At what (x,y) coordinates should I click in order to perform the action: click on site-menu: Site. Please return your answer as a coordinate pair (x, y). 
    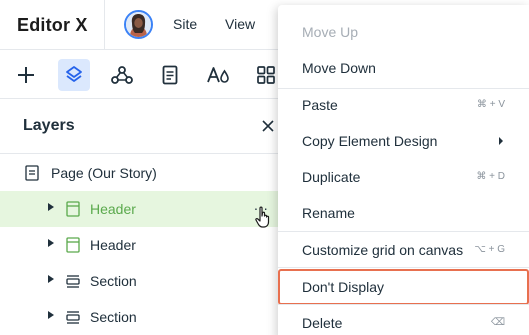
    Looking at the image, I should click on (185, 24).